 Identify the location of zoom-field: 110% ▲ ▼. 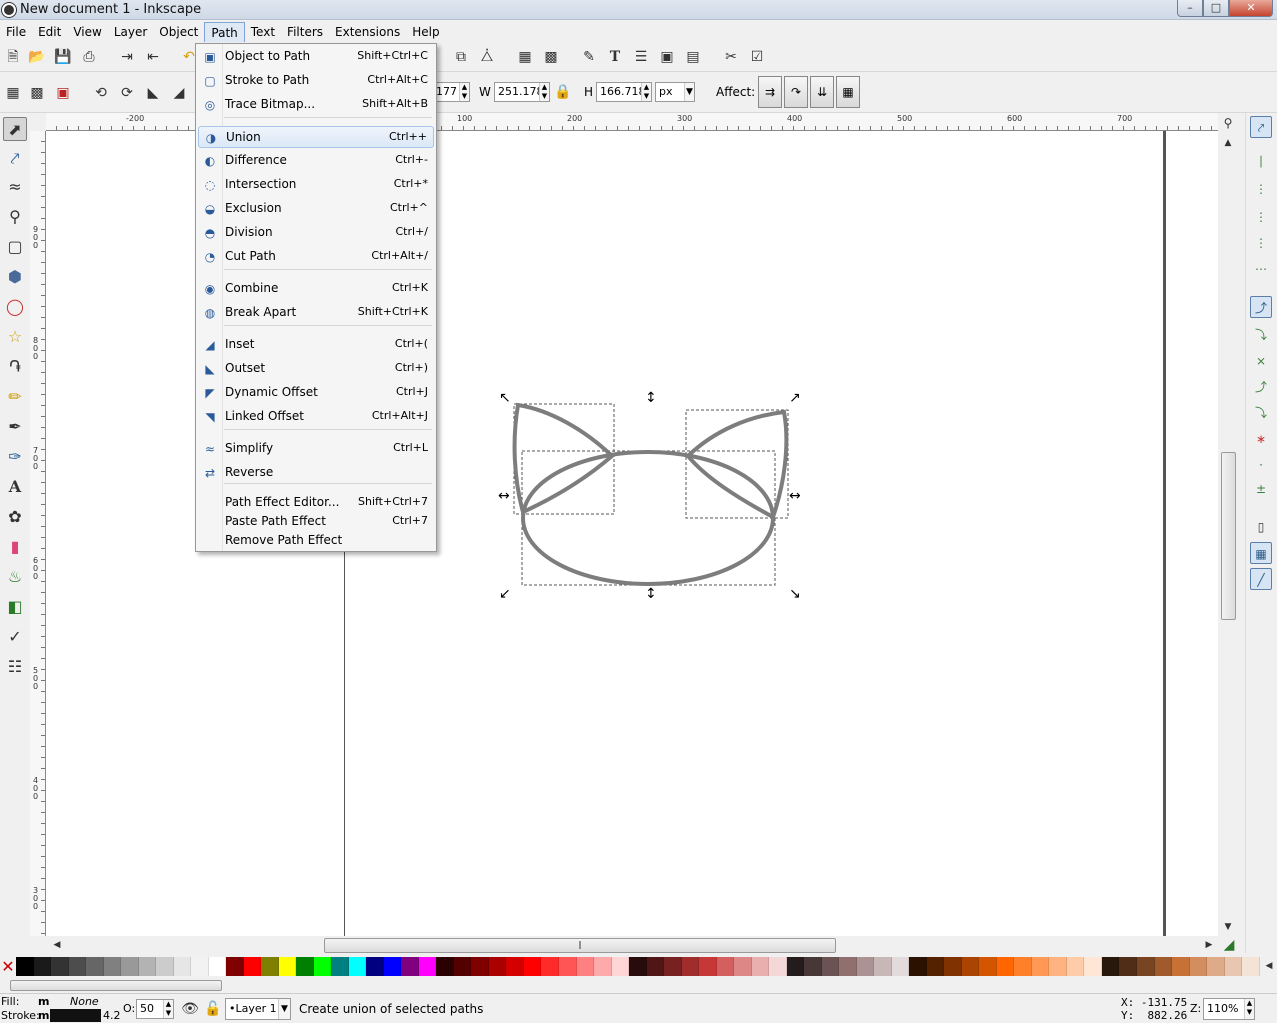
(1229, 1009).